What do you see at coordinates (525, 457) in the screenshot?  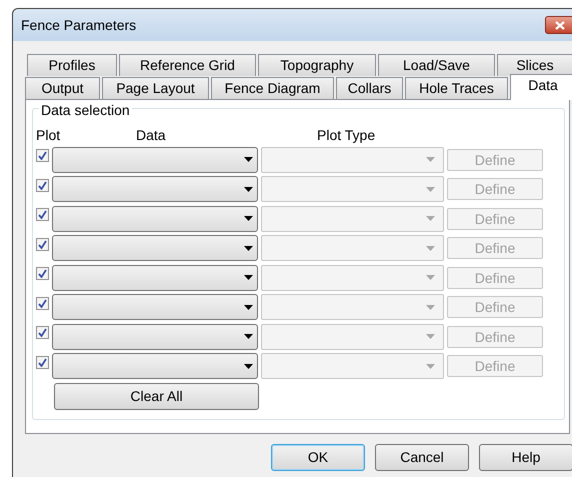 I see `dialog-button: Help` at bounding box center [525, 457].